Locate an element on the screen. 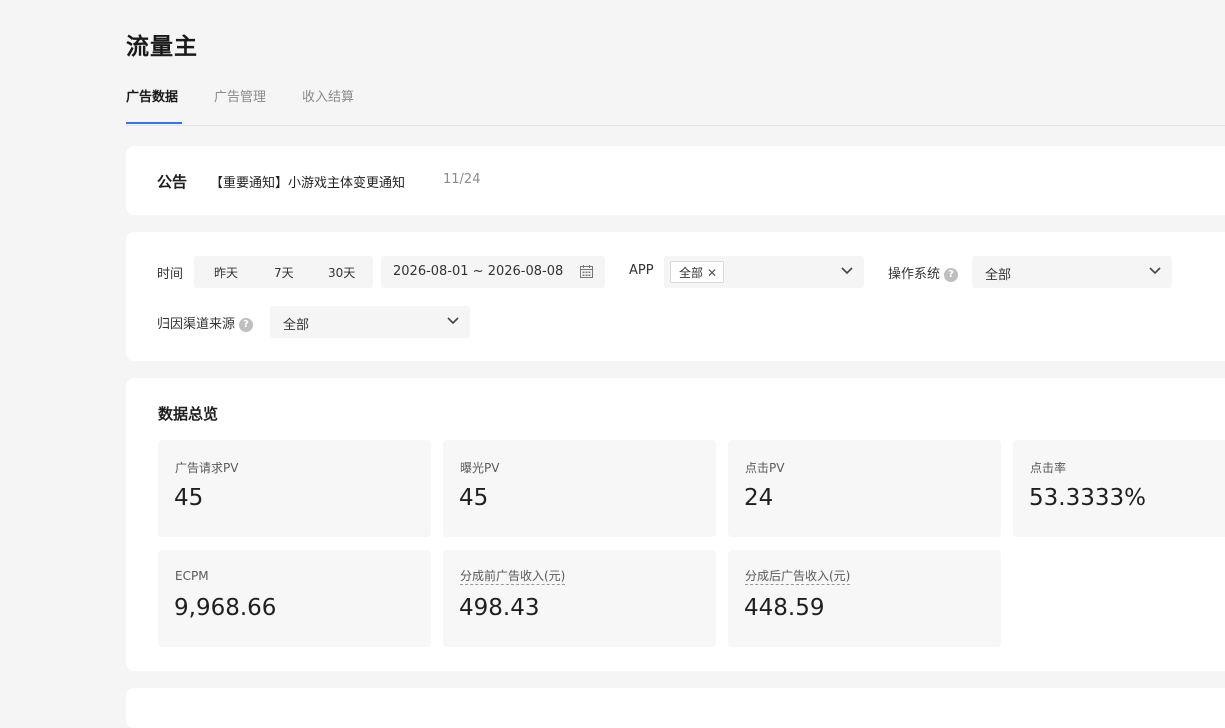 This screenshot has width=1225, height=728. stat-card-click-rate: 点击率 53.3333% is located at coordinates (1119, 488).